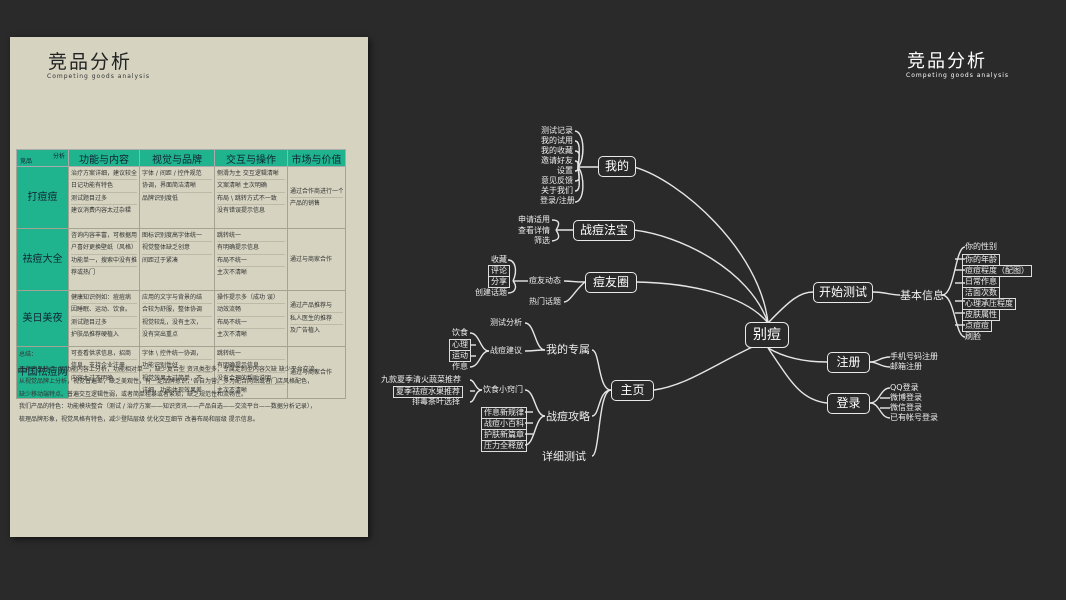 This screenshot has width=1066, height=600. Describe the element at coordinates (534, 220) in the screenshot. I see `fabao-item: 申请适用` at that location.